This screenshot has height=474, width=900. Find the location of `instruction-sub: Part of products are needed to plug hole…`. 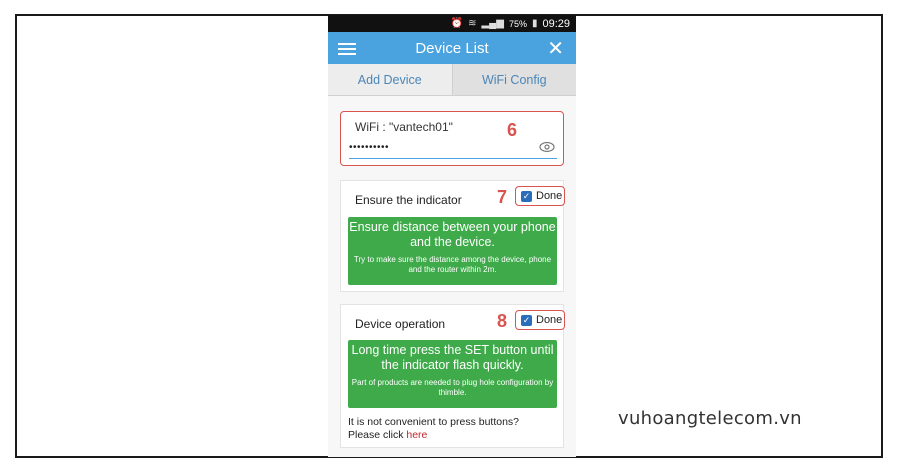

instruction-sub: Part of products are needed to plug hole… is located at coordinates (452, 387).